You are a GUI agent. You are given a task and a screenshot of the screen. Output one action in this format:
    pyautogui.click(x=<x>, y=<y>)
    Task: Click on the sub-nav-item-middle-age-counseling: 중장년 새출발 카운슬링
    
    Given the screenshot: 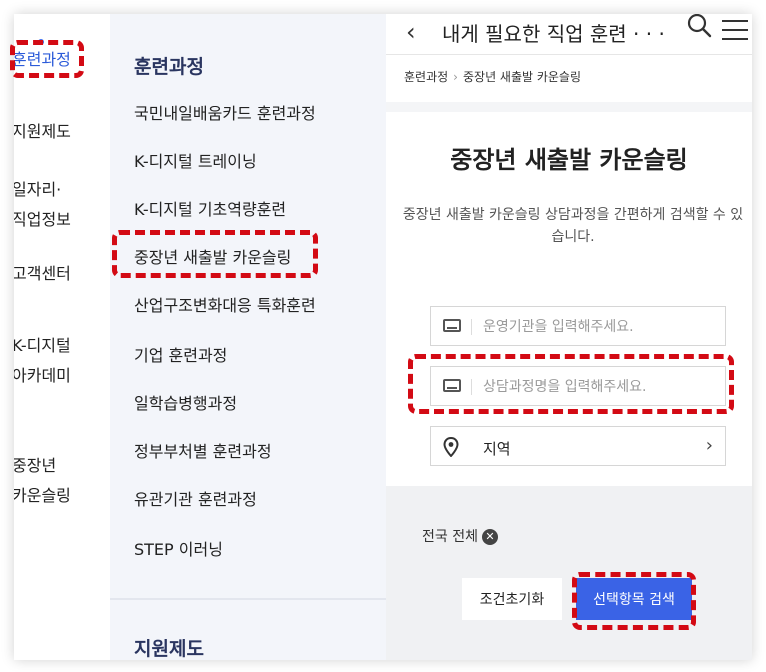 What is the action you would take?
    pyautogui.click(x=212, y=256)
    